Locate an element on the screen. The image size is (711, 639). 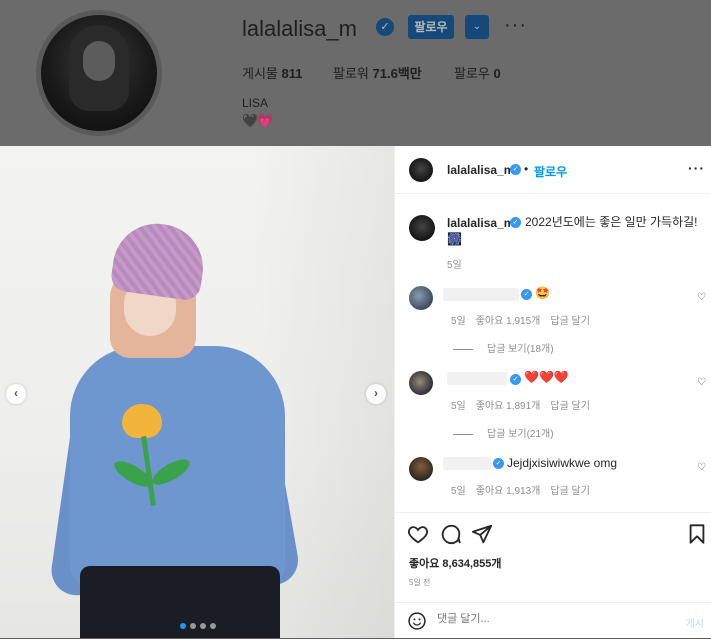
post-time: 5일 전 is located at coordinates (420, 582).